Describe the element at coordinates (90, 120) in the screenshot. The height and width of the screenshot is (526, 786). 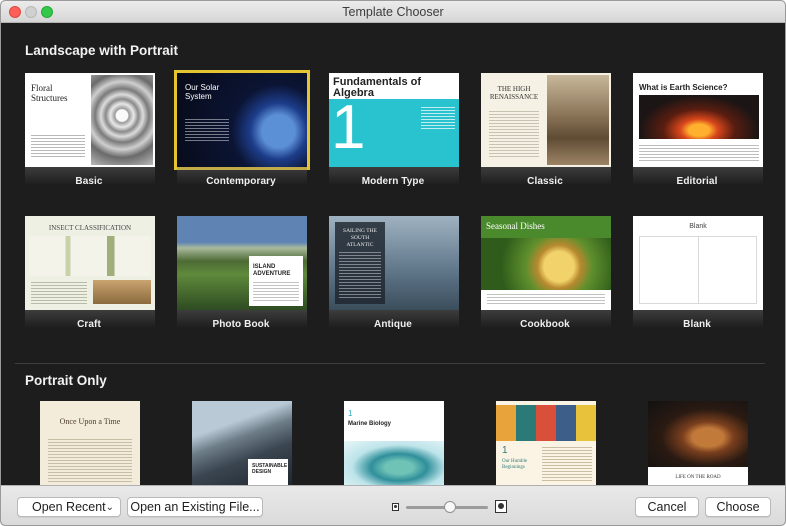
I see `template-basic-thumbnail: Floral Structures` at that location.